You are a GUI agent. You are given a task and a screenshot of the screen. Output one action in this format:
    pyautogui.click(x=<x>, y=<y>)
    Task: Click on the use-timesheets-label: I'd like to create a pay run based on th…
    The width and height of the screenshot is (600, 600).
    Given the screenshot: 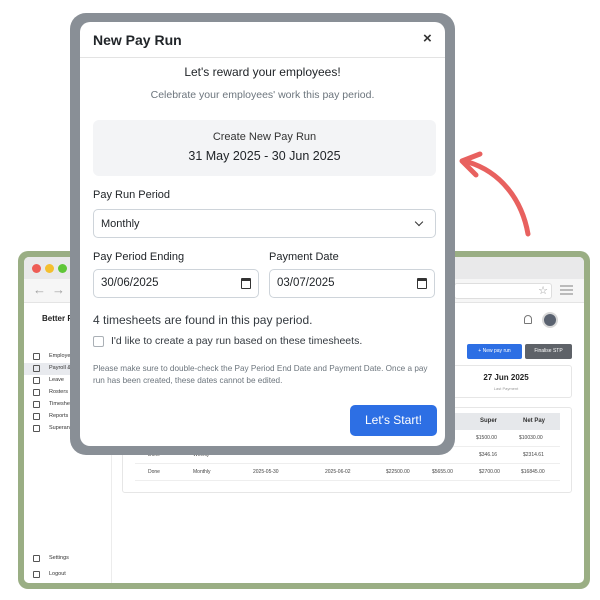 What is the action you would take?
    pyautogui.click(x=236, y=341)
    